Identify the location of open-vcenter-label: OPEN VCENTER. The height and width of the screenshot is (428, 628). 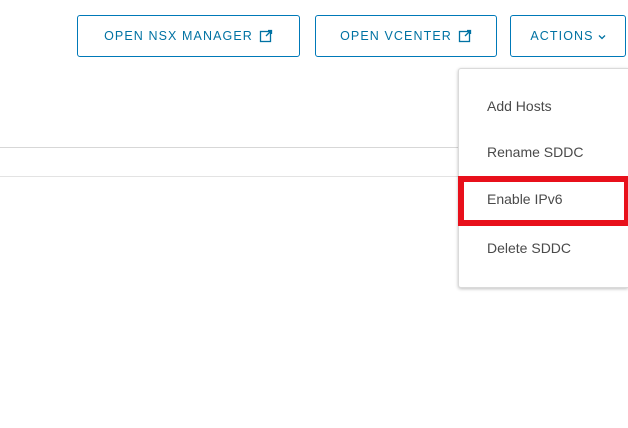
(396, 36).